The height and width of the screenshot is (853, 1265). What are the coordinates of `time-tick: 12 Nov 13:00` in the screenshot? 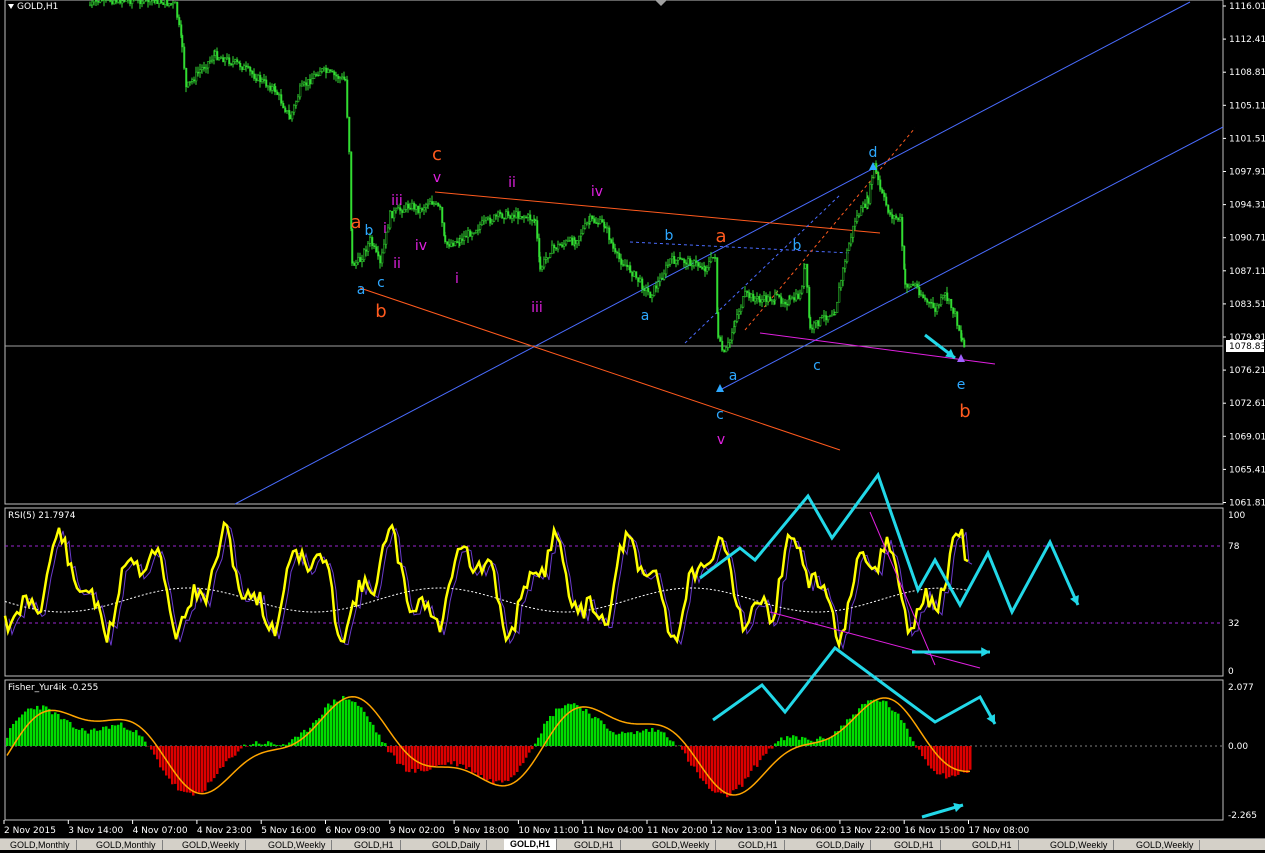 It's located at (741, 831).